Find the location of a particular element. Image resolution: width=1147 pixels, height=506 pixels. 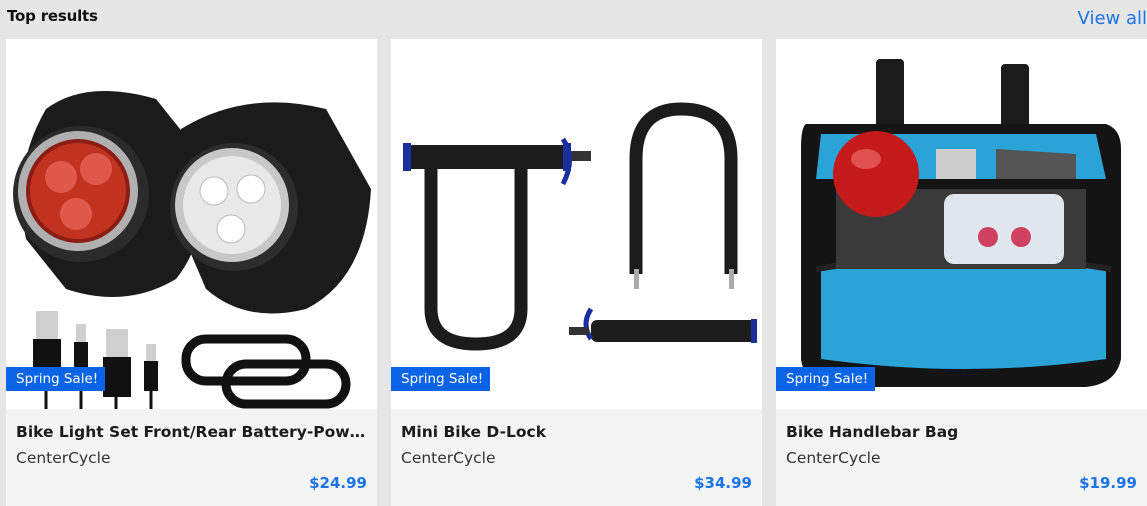

section-title: Top results is located at coordinates (52, 16).